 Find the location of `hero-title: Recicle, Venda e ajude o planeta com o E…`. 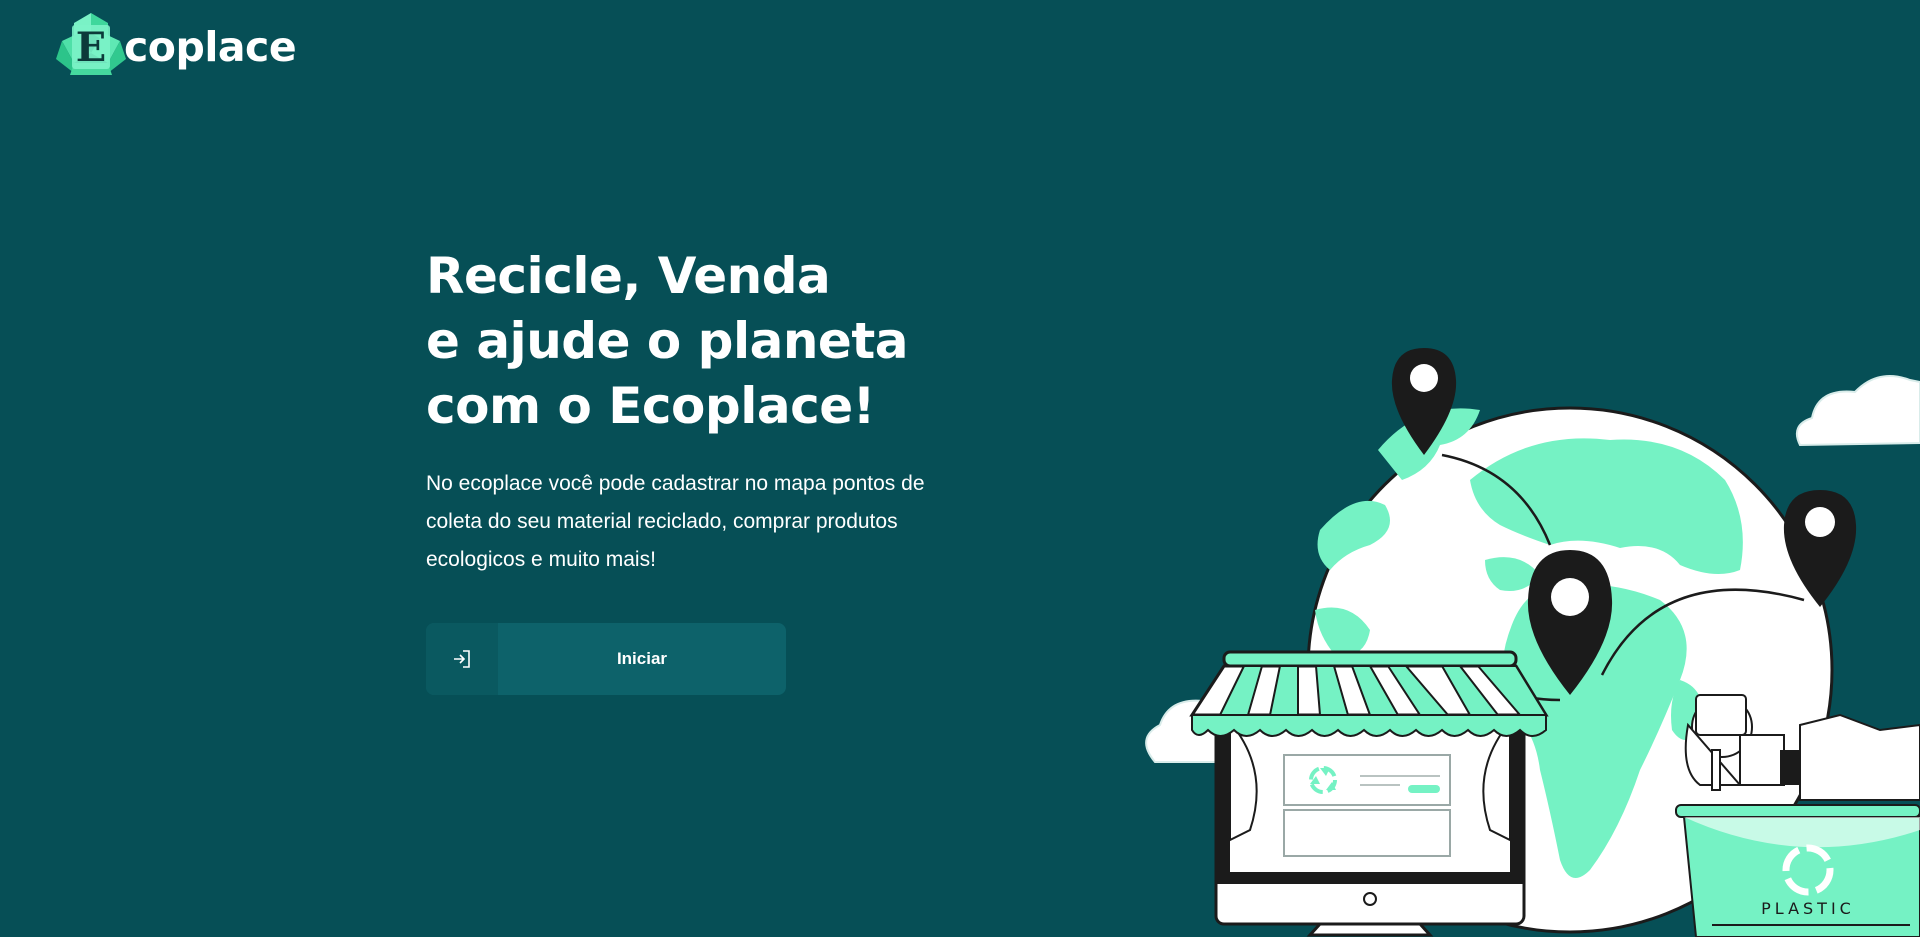

hero-title: Recicle, Venda e ajude o planeta com o E… is located at coordinates (706, 341).